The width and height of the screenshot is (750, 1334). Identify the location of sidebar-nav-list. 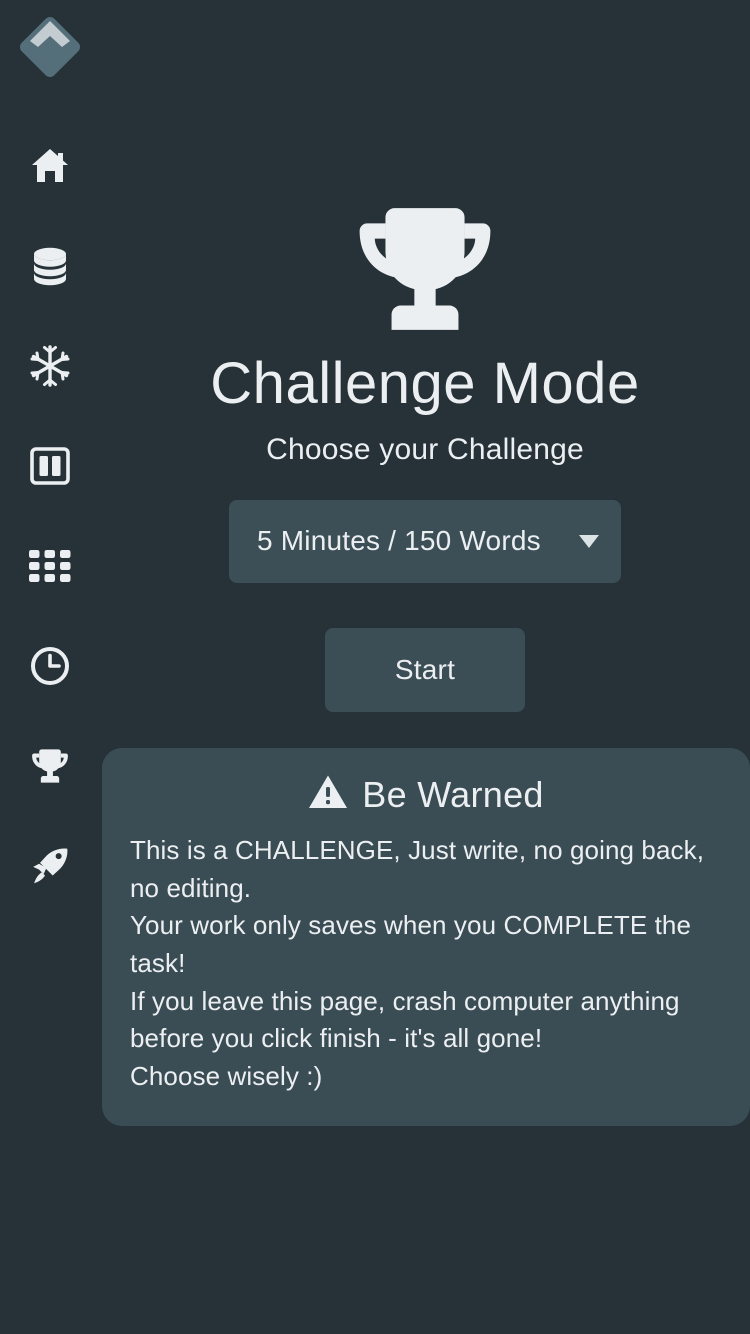
(50, 516).